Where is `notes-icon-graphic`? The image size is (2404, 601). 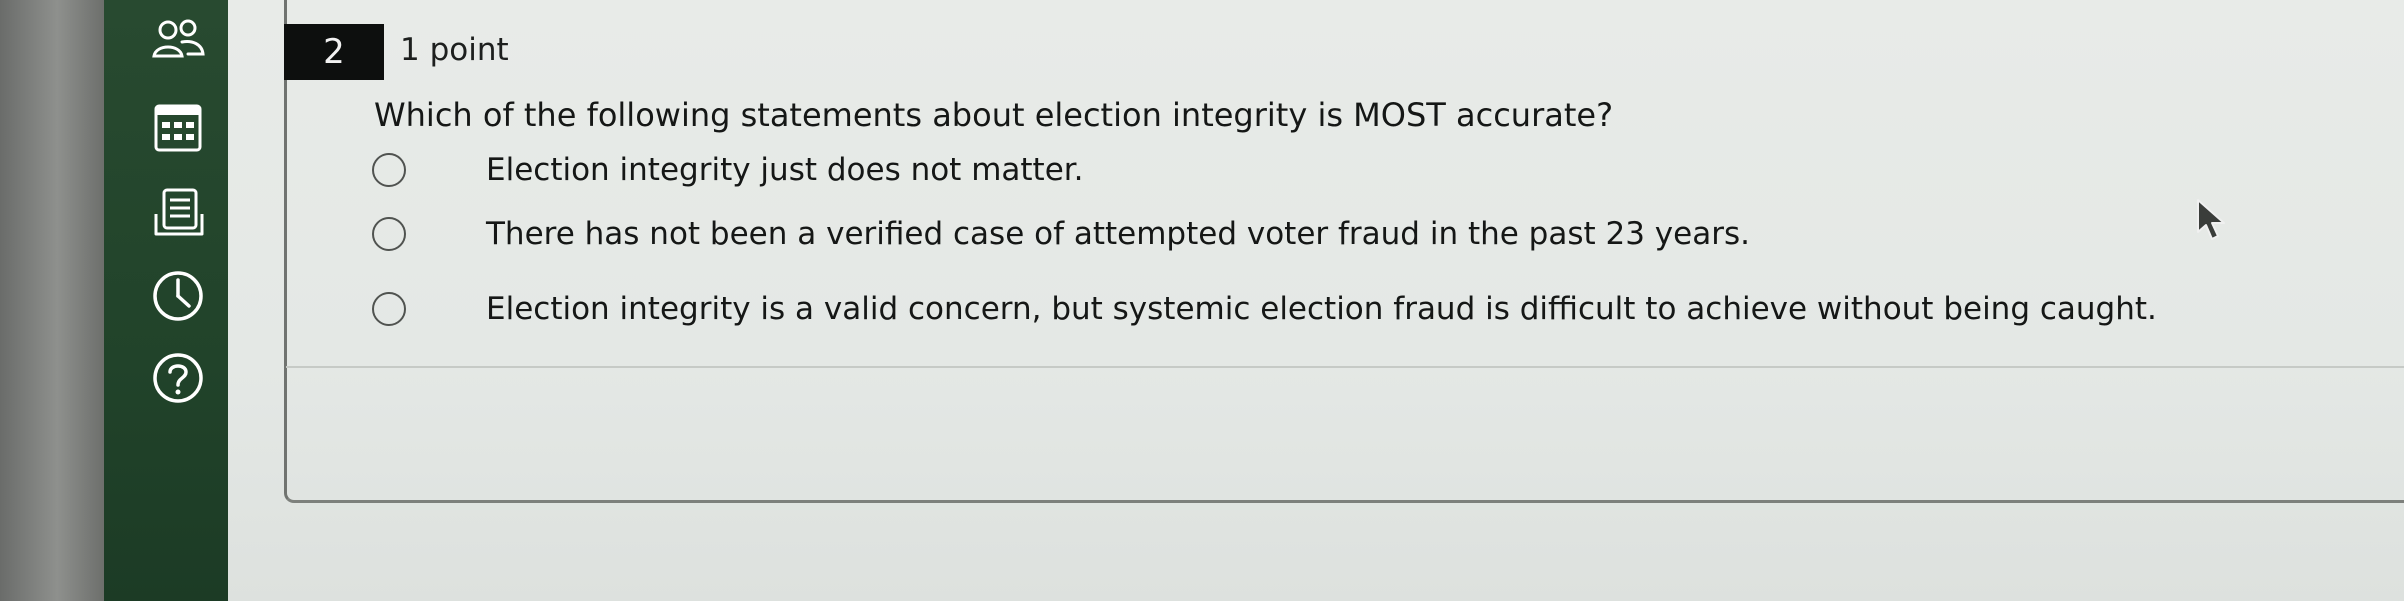
notes-icon-graphic is located at coordinates (179, 212).